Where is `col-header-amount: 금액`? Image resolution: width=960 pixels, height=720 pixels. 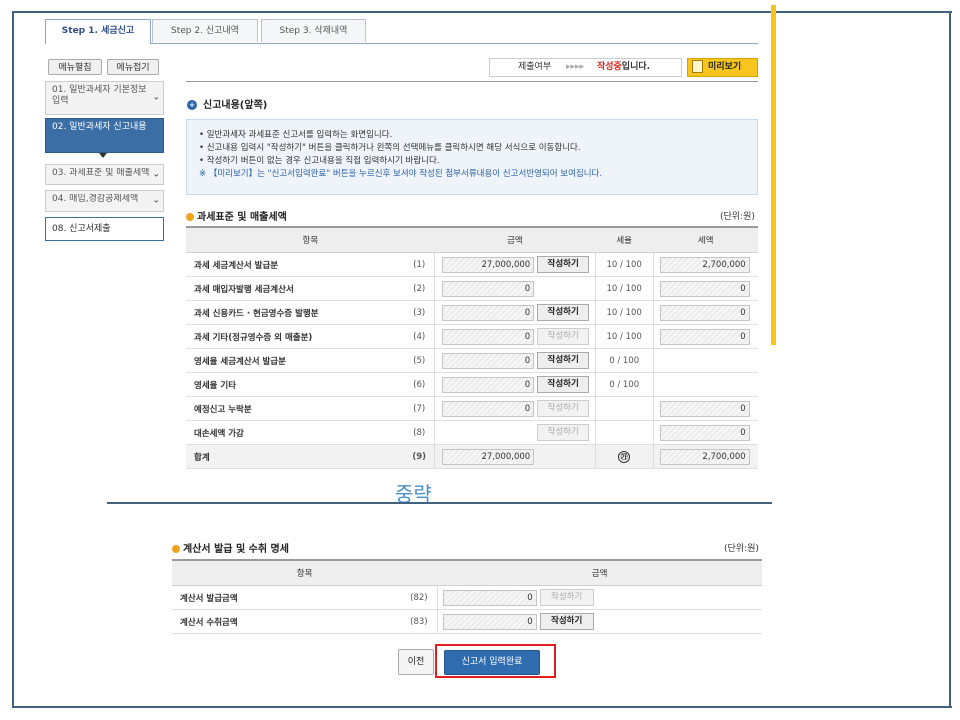 col-header-amount: 금액 is located at coordinates (599, 572).